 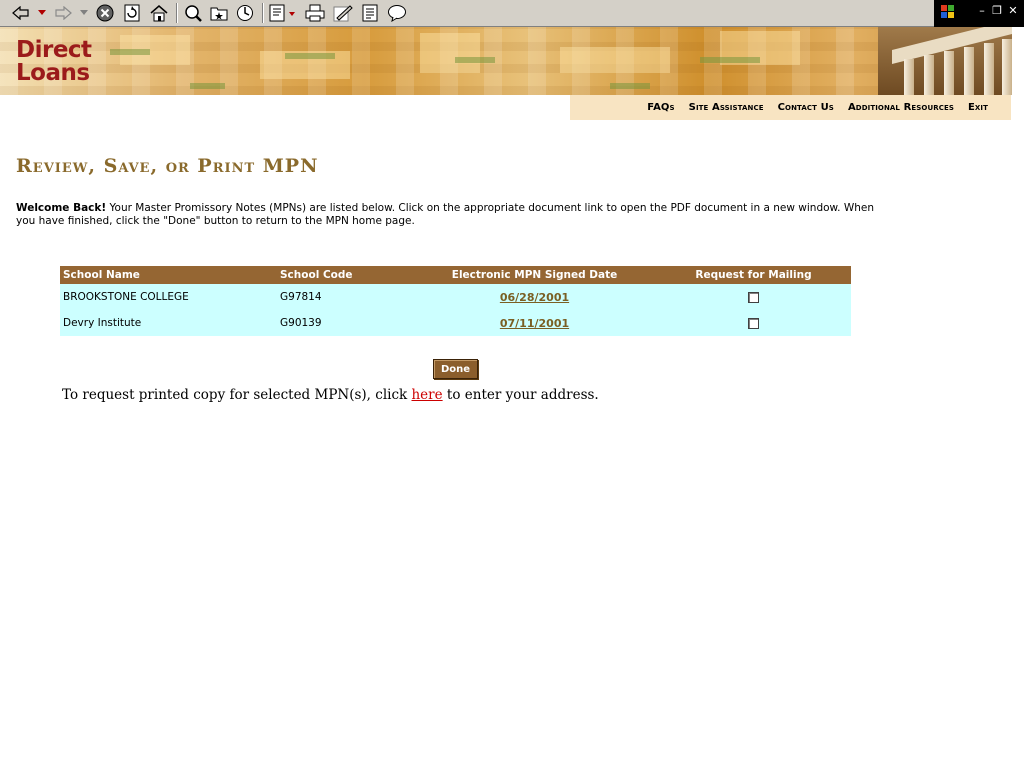 I want to click on school-code-cell: G90139, so click(x=345, y=323).